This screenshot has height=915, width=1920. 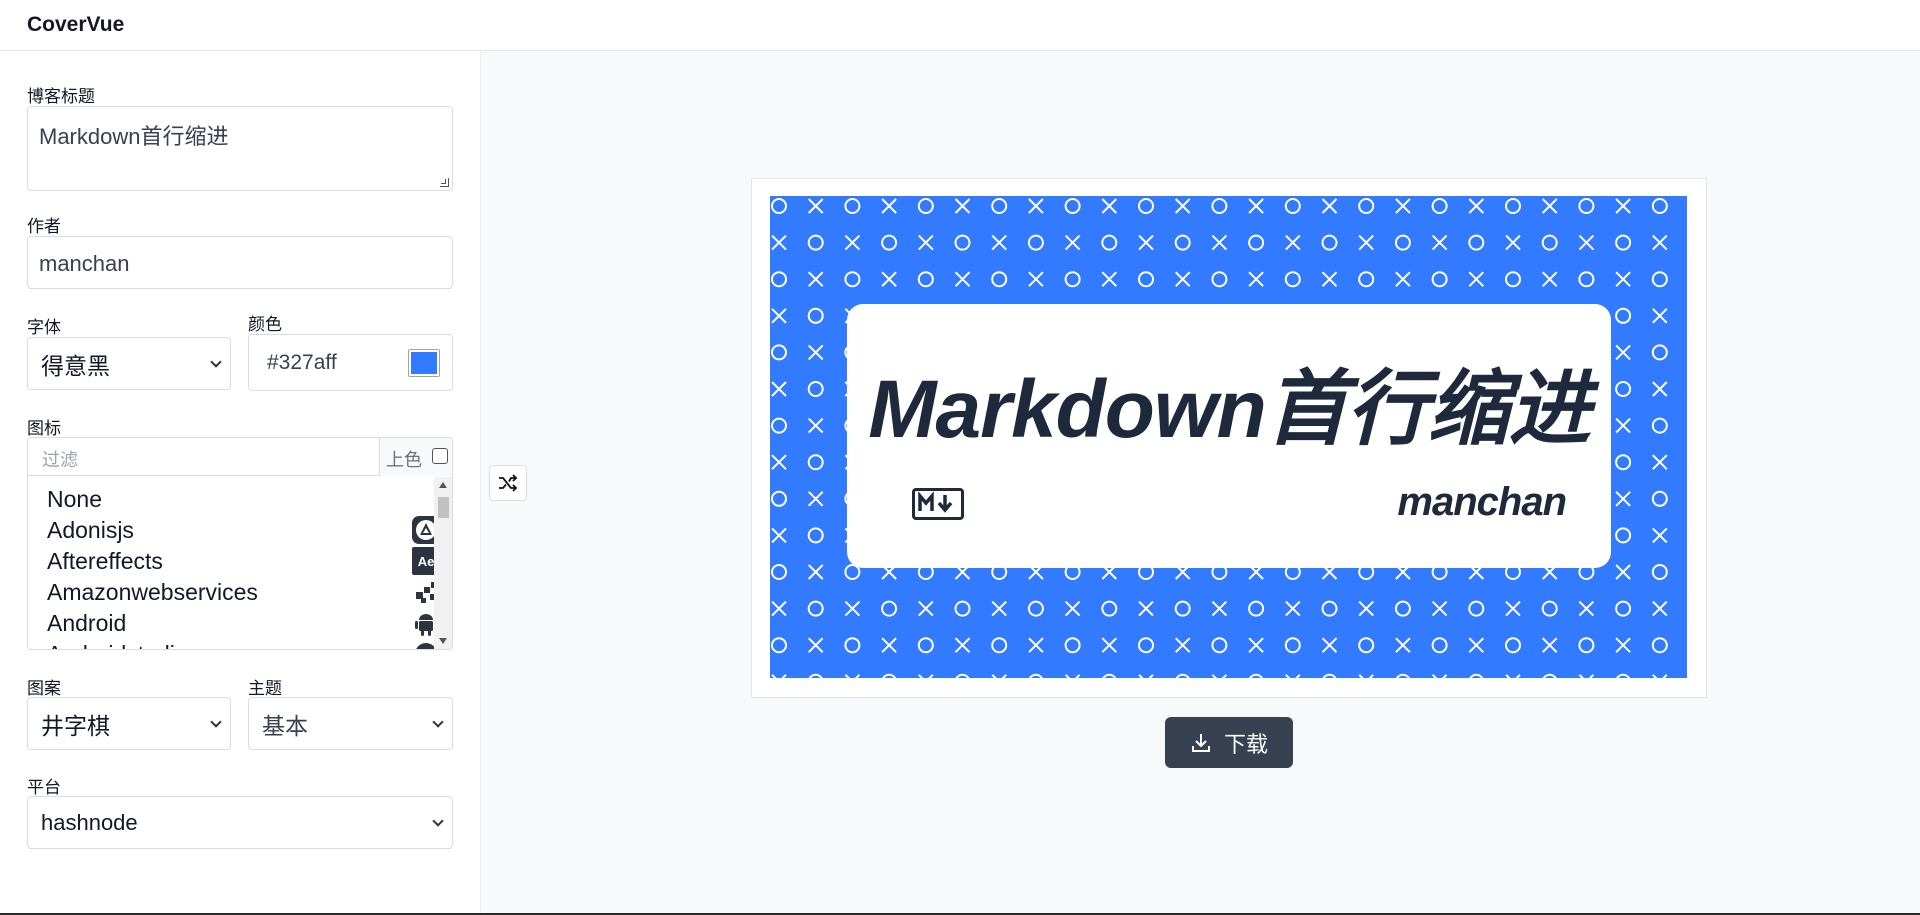 What do you see at coordinates (240, 644) in the screenshot?
I see `icon-list-item: Androidstudio` at bounding box center [240, 644].